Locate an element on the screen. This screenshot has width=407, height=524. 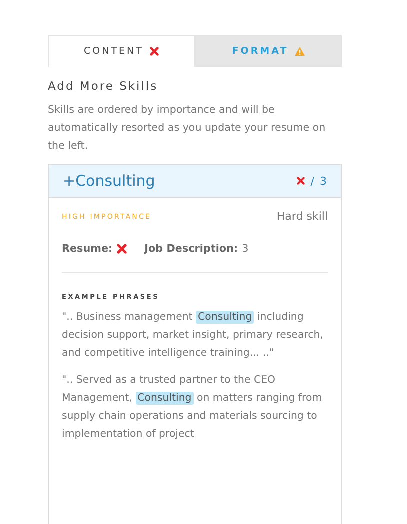
skill-count: / 3 is located at coordinates (319, 181).